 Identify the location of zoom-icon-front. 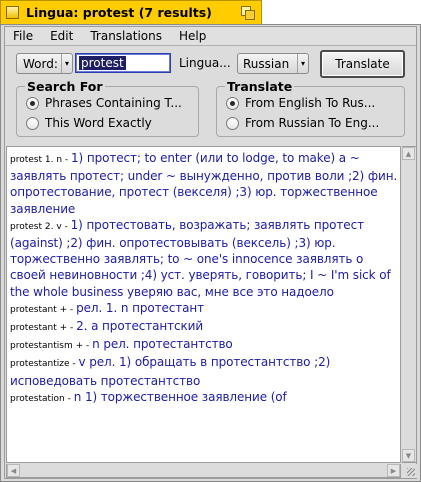
(250, 14).